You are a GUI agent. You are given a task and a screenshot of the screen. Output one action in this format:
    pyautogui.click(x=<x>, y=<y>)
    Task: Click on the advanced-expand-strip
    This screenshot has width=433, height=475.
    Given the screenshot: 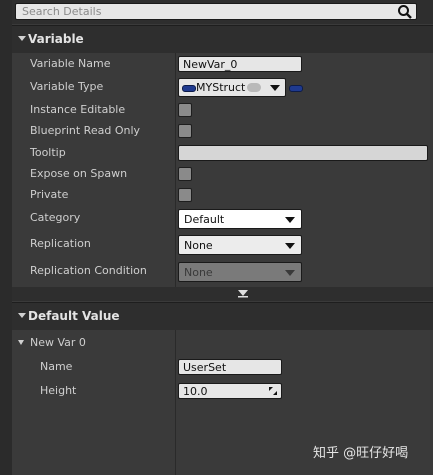 What is the action you would take?
    pyautogui.click(x=222, y=294)
    